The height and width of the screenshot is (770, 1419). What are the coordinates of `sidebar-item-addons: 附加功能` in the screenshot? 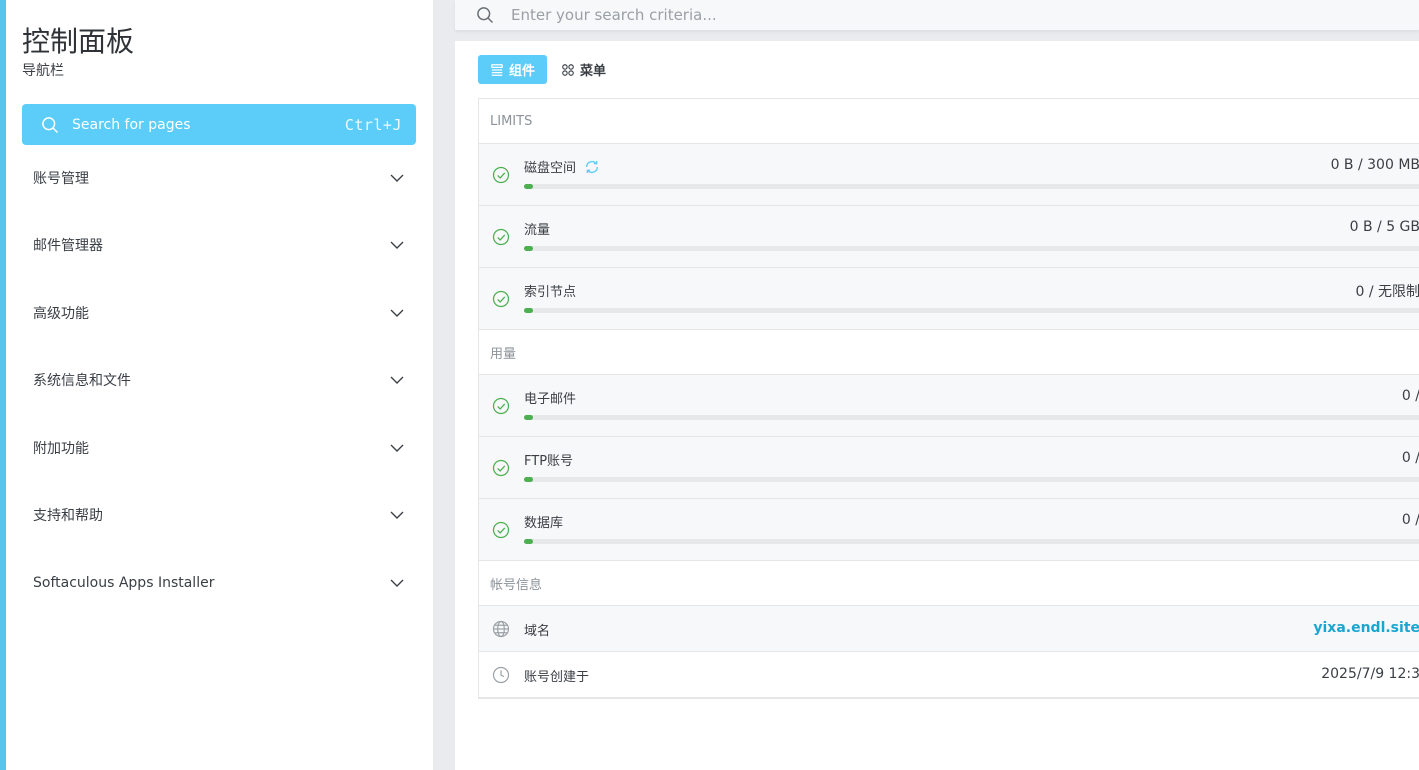 It's located at (219, 448).